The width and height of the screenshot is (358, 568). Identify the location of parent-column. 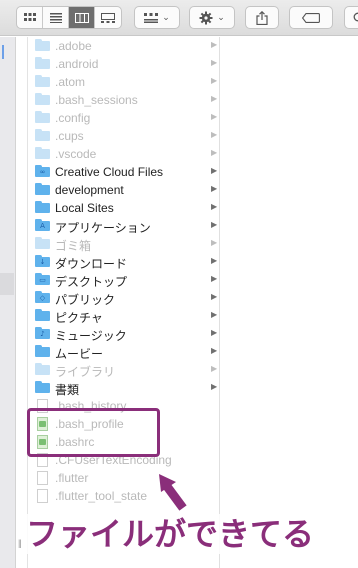
(22, 302).